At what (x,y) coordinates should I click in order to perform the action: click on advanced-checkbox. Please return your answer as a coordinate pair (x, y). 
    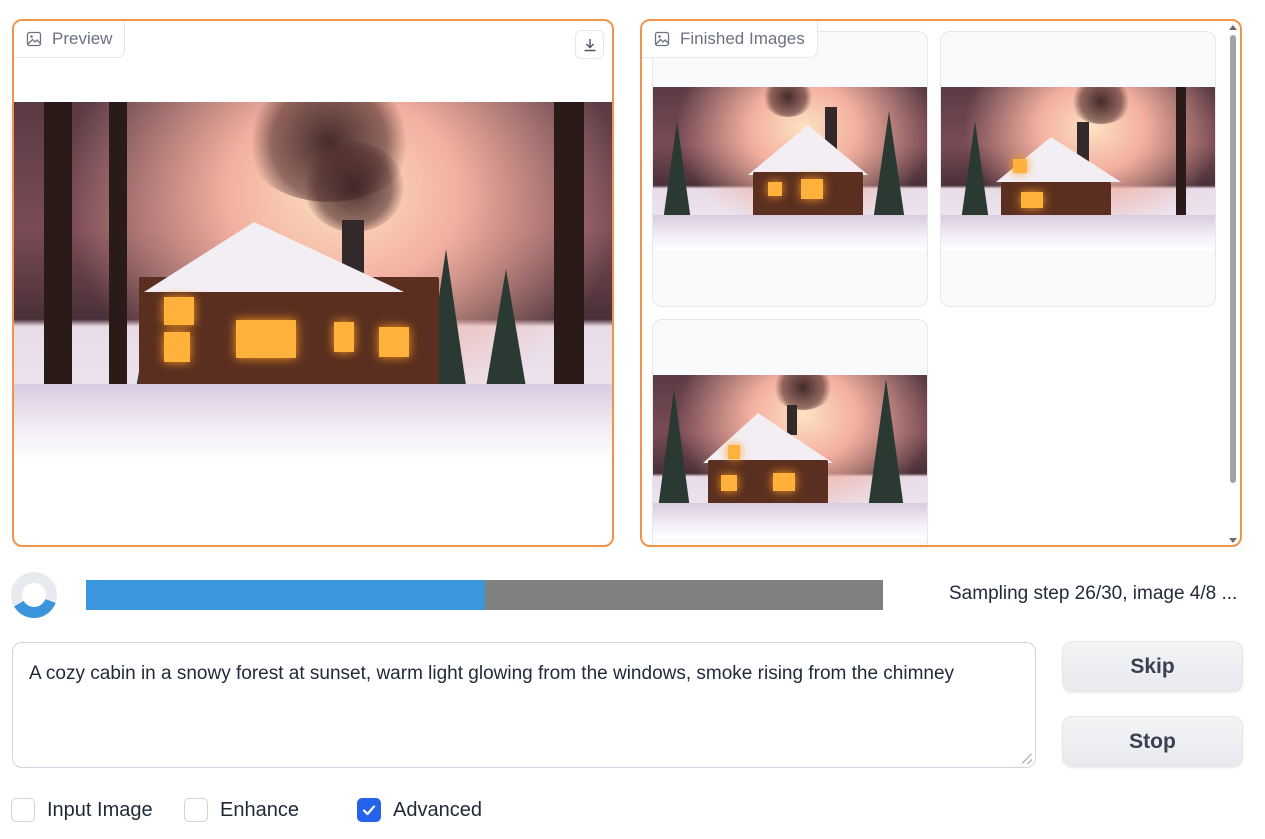
    Looking at the image, I should click on (369, 810).